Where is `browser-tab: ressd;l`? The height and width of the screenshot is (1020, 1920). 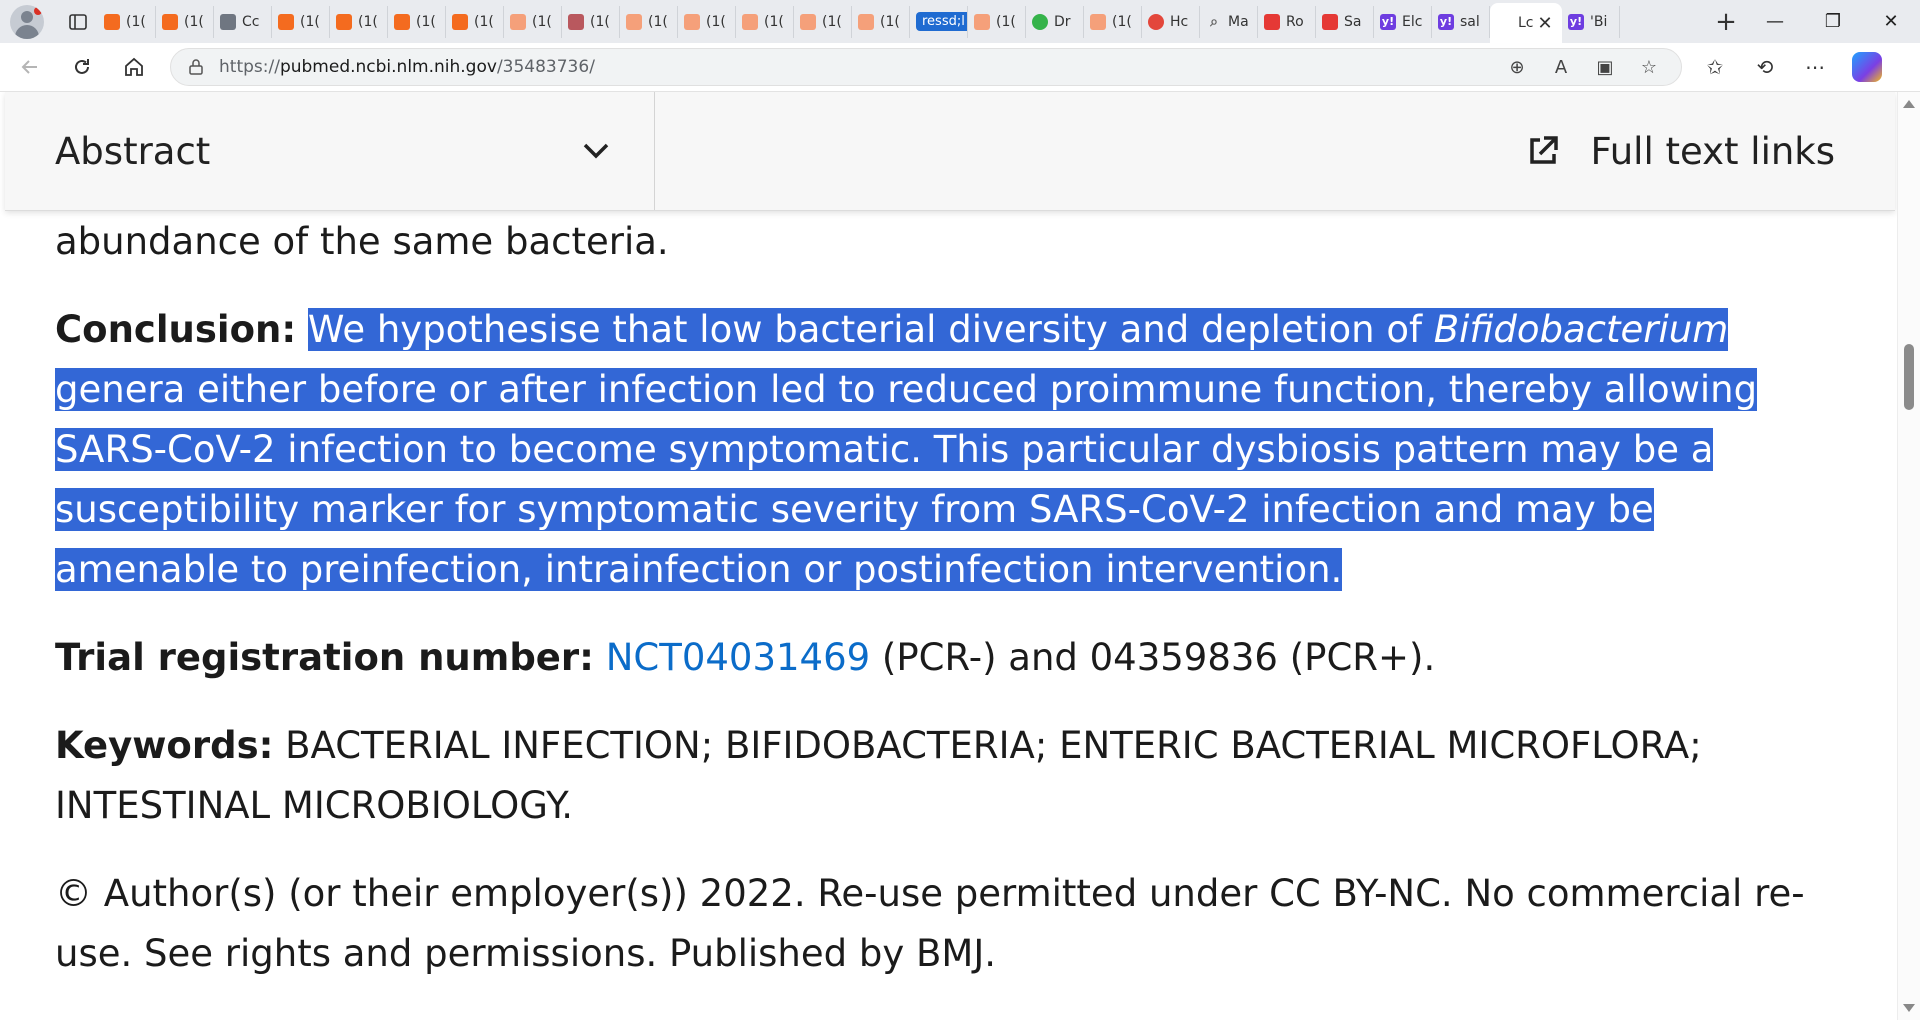 browser-tab: ressd;l is located at coordinates (939, 21).